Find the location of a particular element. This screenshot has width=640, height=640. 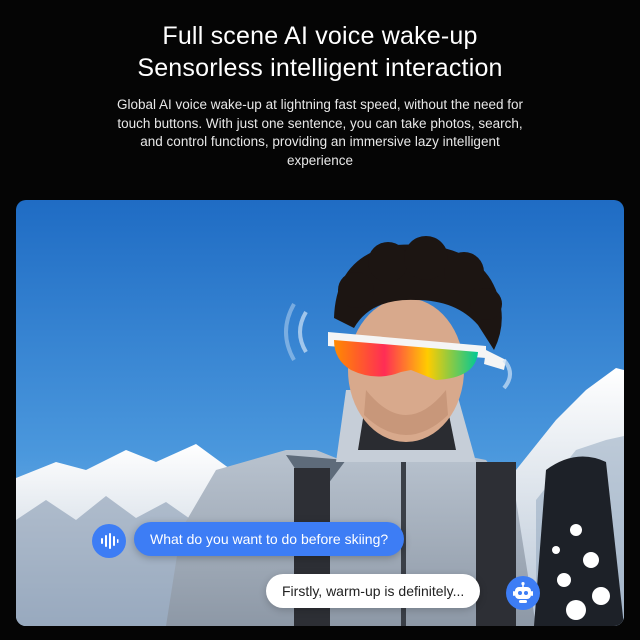

robot-icon is located at coordinates (523, 592).